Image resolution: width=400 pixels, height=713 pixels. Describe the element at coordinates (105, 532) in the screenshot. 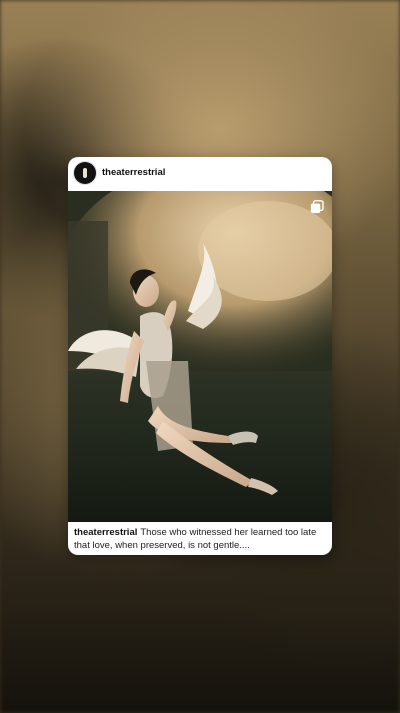

I see `caption-username: theaterrestrial` at that location.